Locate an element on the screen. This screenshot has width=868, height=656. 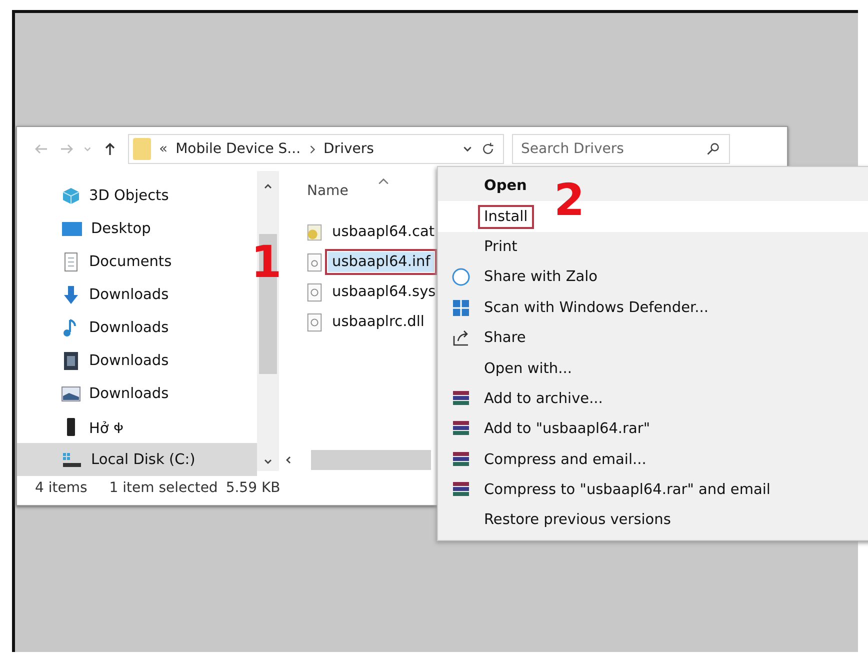
chevron-right-icon is located at coordinates (312, 149).